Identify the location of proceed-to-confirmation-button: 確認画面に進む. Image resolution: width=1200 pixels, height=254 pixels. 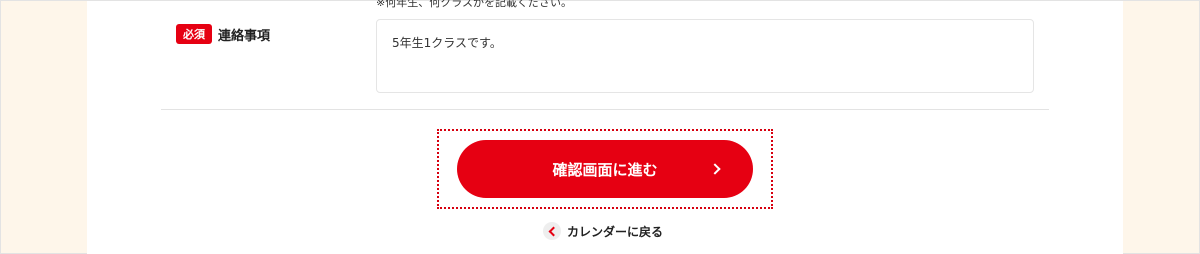
(605, 169).